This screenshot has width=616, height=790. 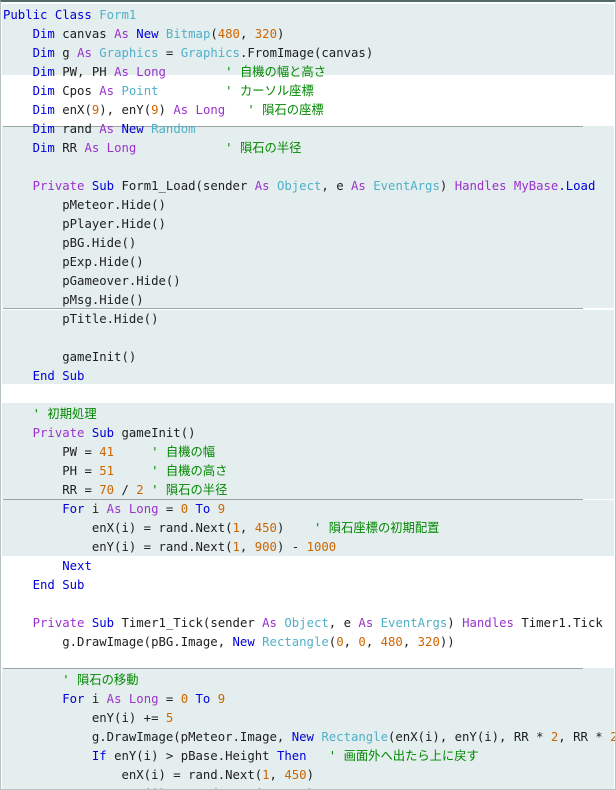 I want to click on code-line: Dim canvas As New Bitmap(480, 320), so click(x=308, y=34).